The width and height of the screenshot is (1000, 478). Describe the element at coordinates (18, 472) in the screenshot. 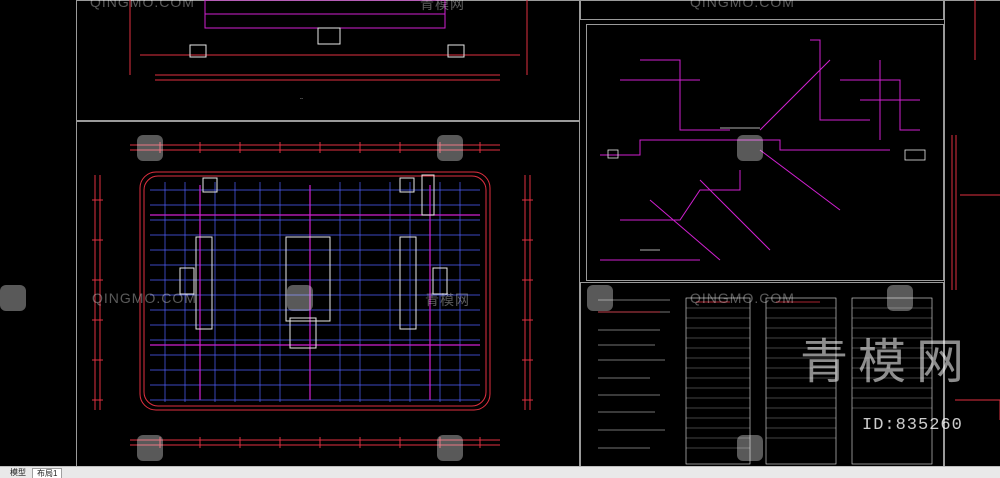

I see `tab-model: 模型` at that location.